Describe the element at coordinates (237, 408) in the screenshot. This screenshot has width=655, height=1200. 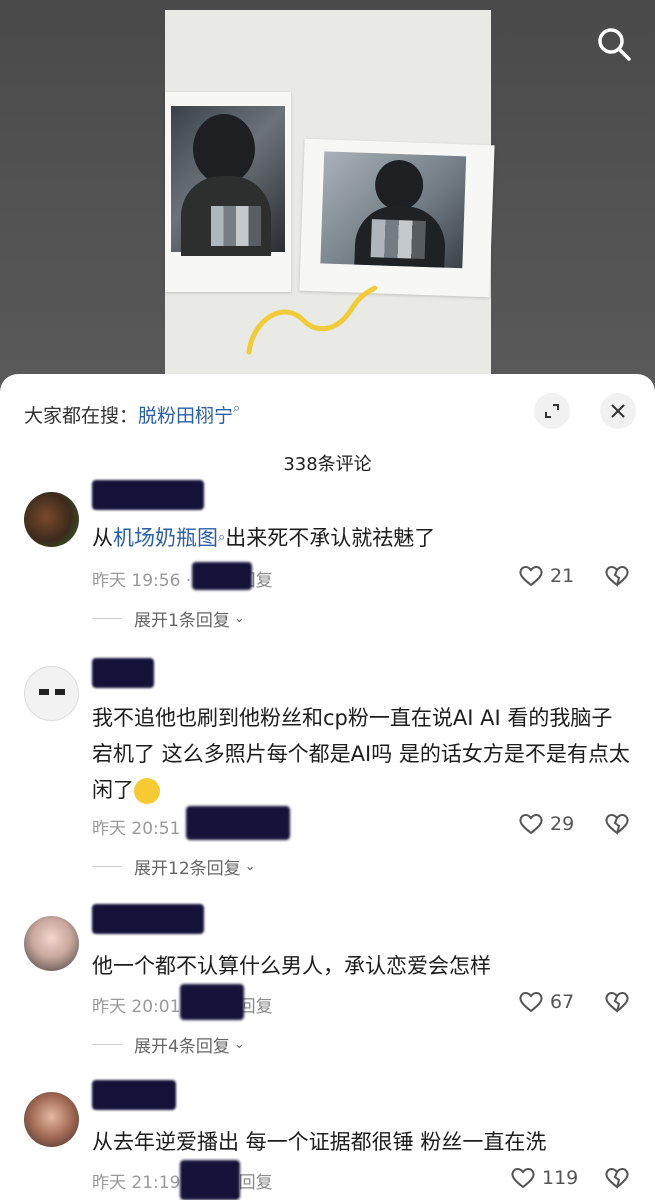
I see `mini-search-icon: ⌕` at that location.